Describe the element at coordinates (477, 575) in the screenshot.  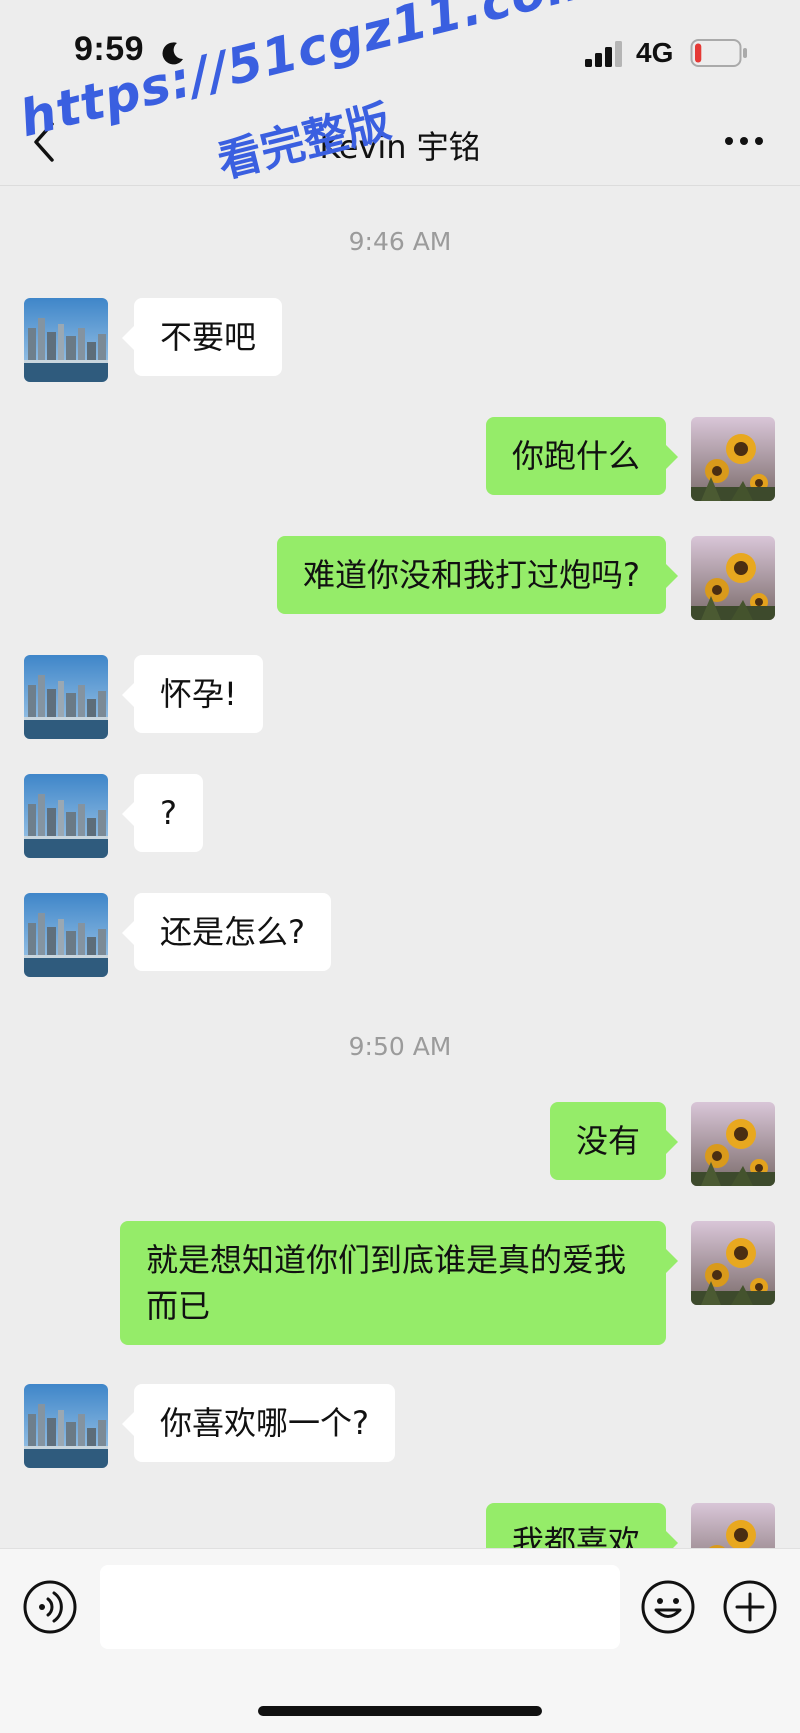
I see `outgoing-message-bubble: 难道你没和我打过炮吗?` at that location.